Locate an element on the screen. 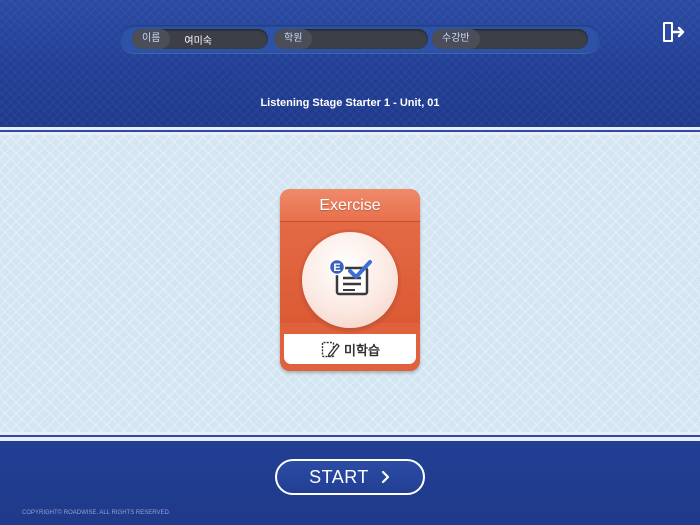  start-label: START is located at coordinates (339, 476).